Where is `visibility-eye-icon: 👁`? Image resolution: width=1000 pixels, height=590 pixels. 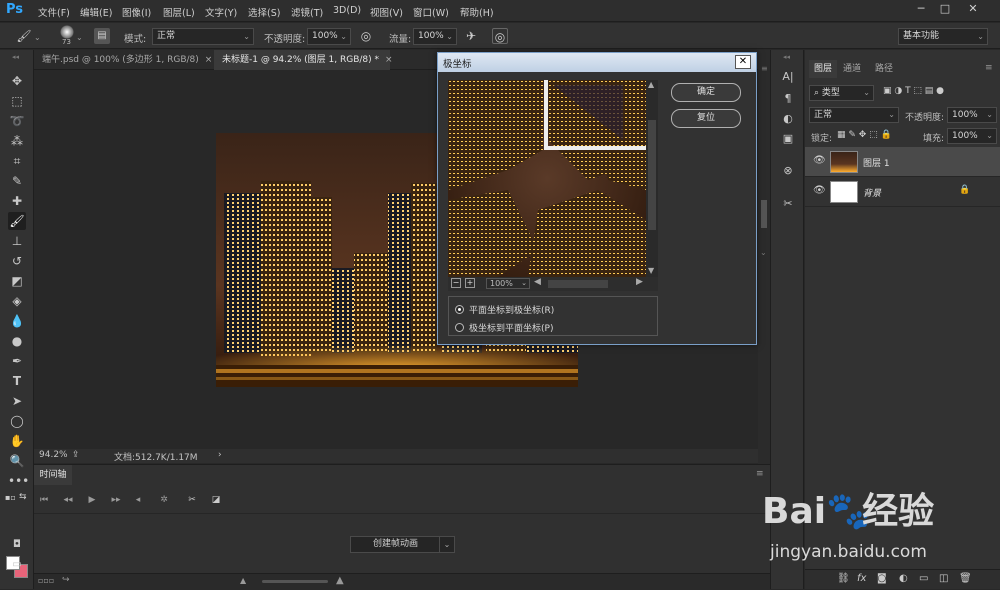 visibility-eye-icon: 👁 is located at coordinates (819, 160).